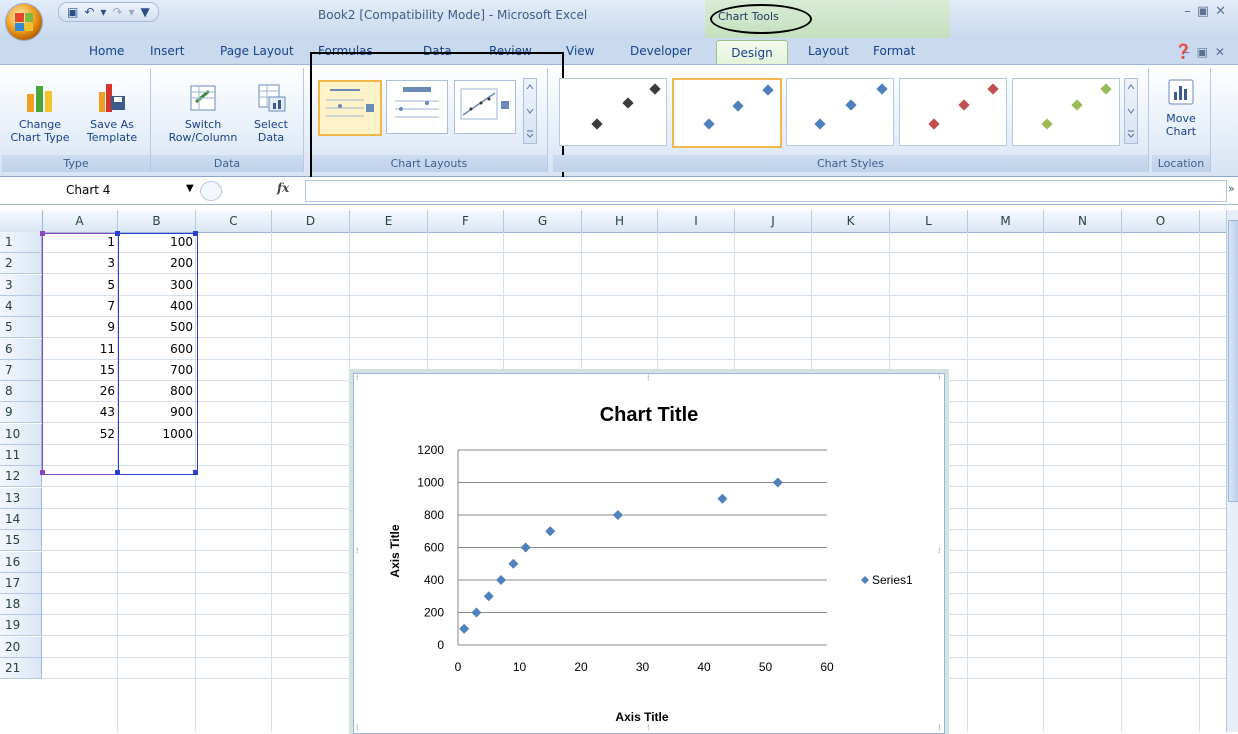  What do you see at coordinates (21, 285) in the screenshot?
I see `row-header-3: 3` at bounding box center [21, 285].